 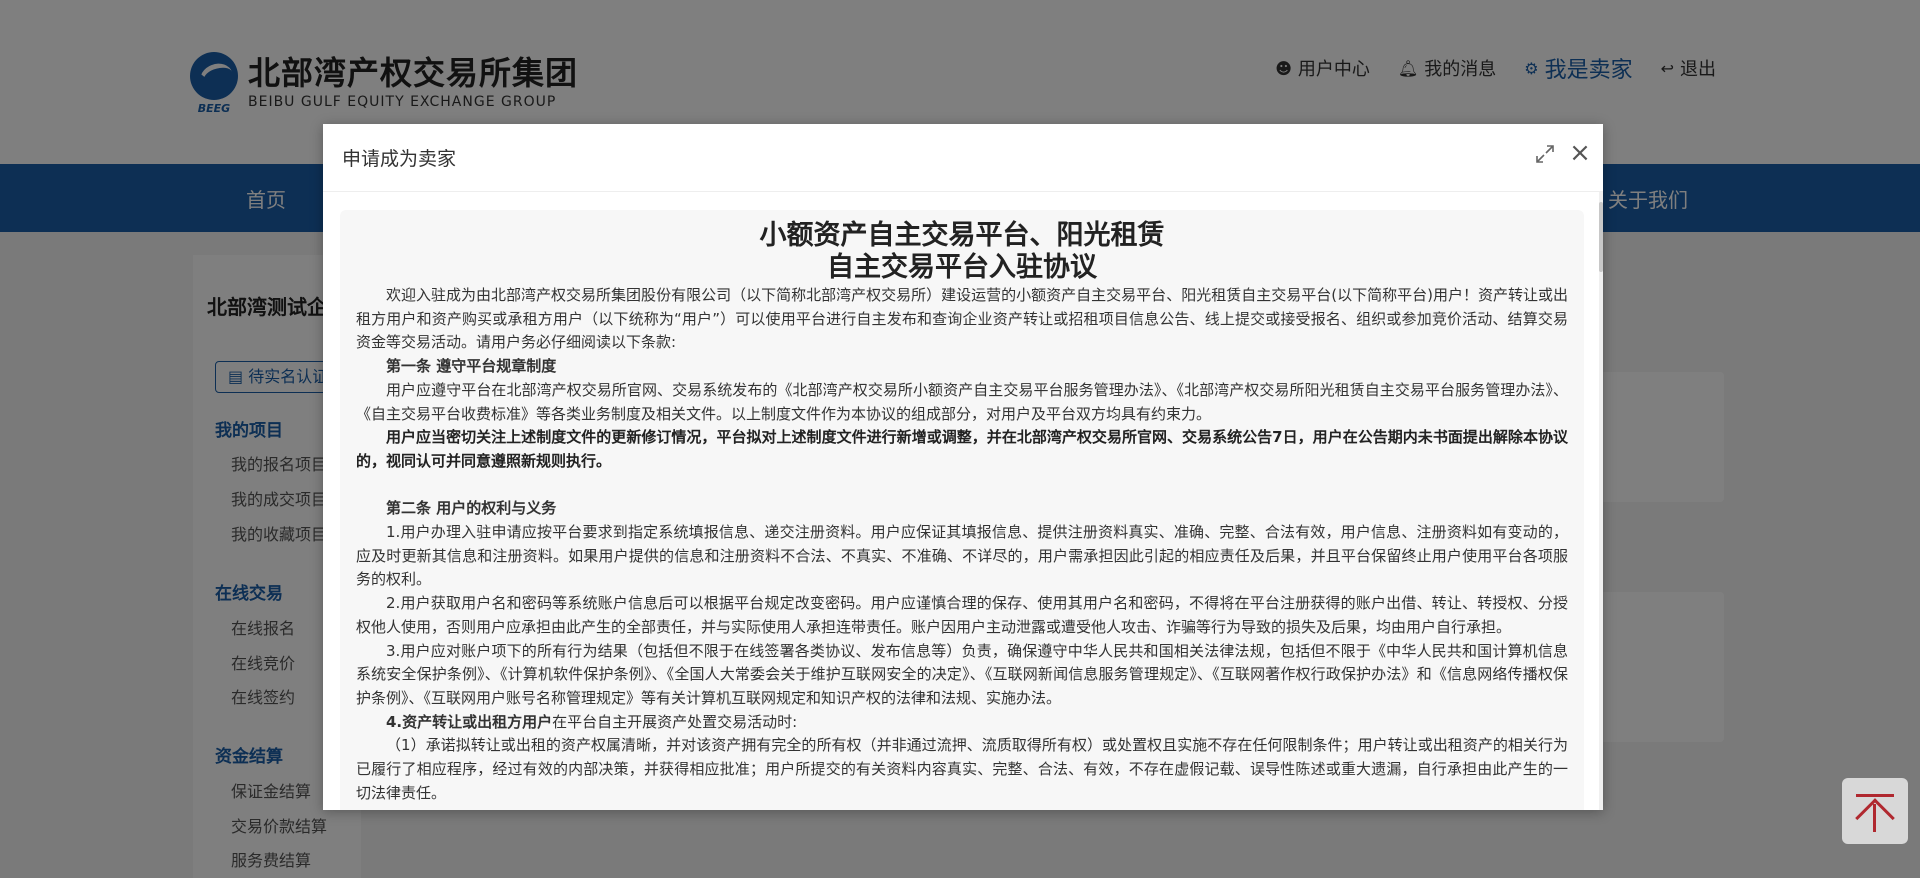 What do you see at coordinates (1601, 237) in the screenshot?
I see `scrollbar-thumb` at bounding box center [1601, 237].